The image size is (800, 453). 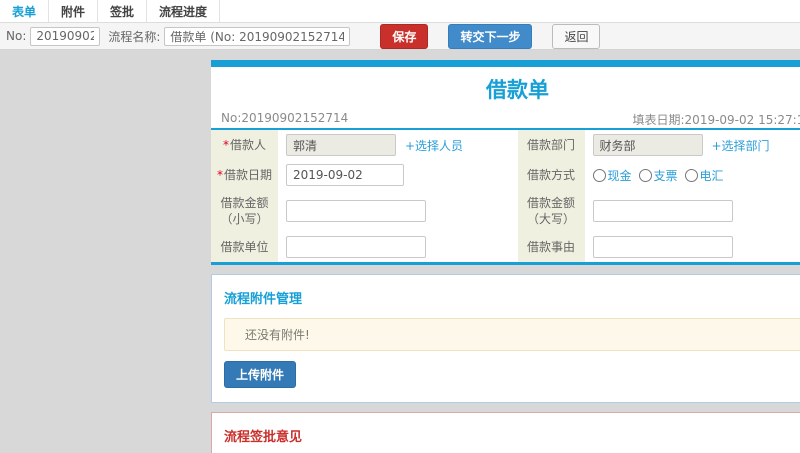 What do you see at coordinates (285, 118) in the screenshot?
I see `doc-number: No:20190902152714` at bounding box center [285, 118].